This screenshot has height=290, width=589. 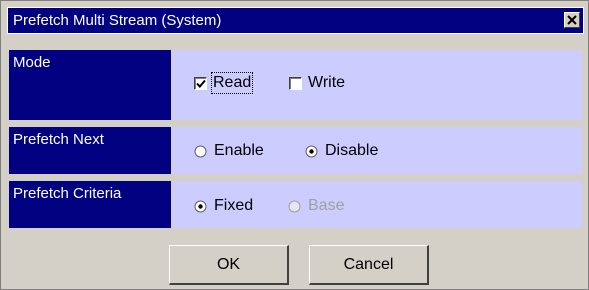 I want to click on prefetch-next-options: Enable Disable, so click(x=377, y=150).